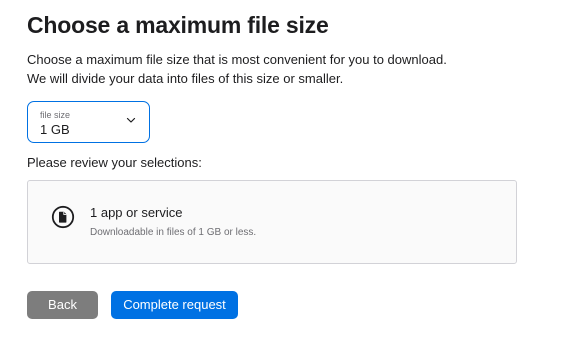 This screenshot has width=577, height=347. I want to click on file-size-select: file size 1 GB, so click(88, 122).